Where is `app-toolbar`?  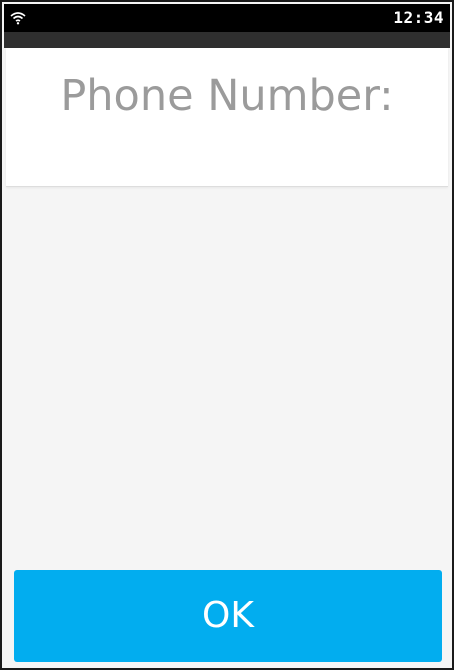
app-toolbar is located at coordinates (227, 40).